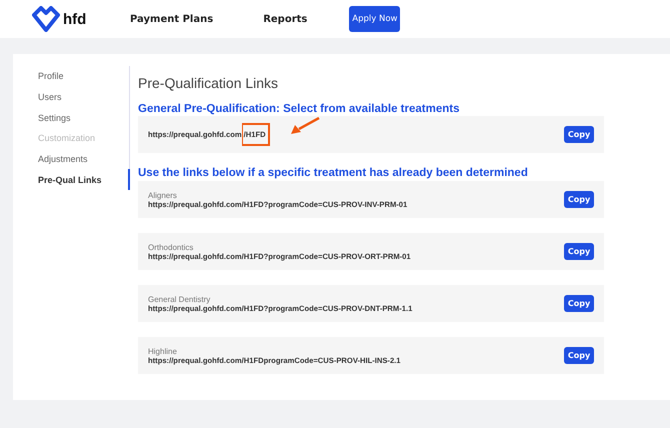 This screenshot has height=428, width=670. What do you see at coordinates (84, 117) in the screenshot?
I see `sidebar-item: Settings` at bounding box center [84, 117].